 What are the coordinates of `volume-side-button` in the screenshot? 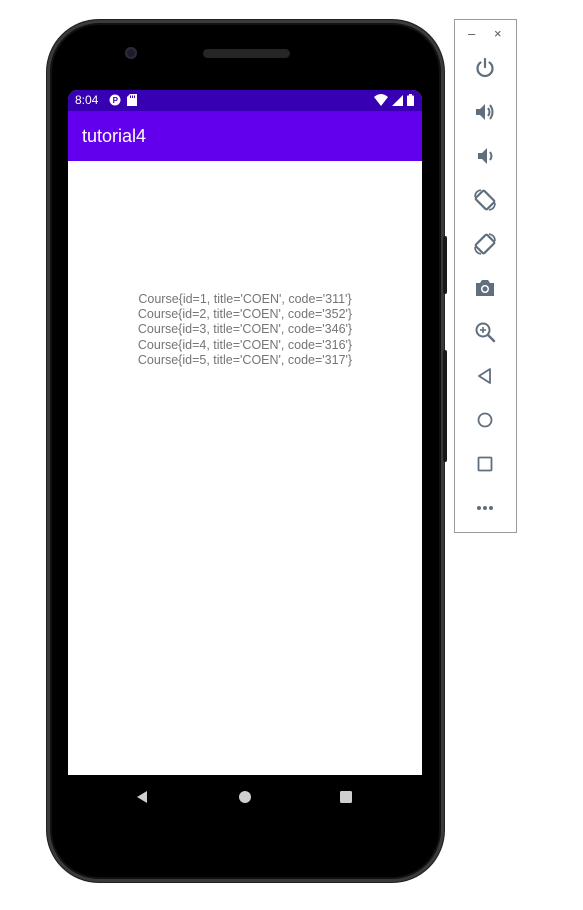 It's located at (445, 265).